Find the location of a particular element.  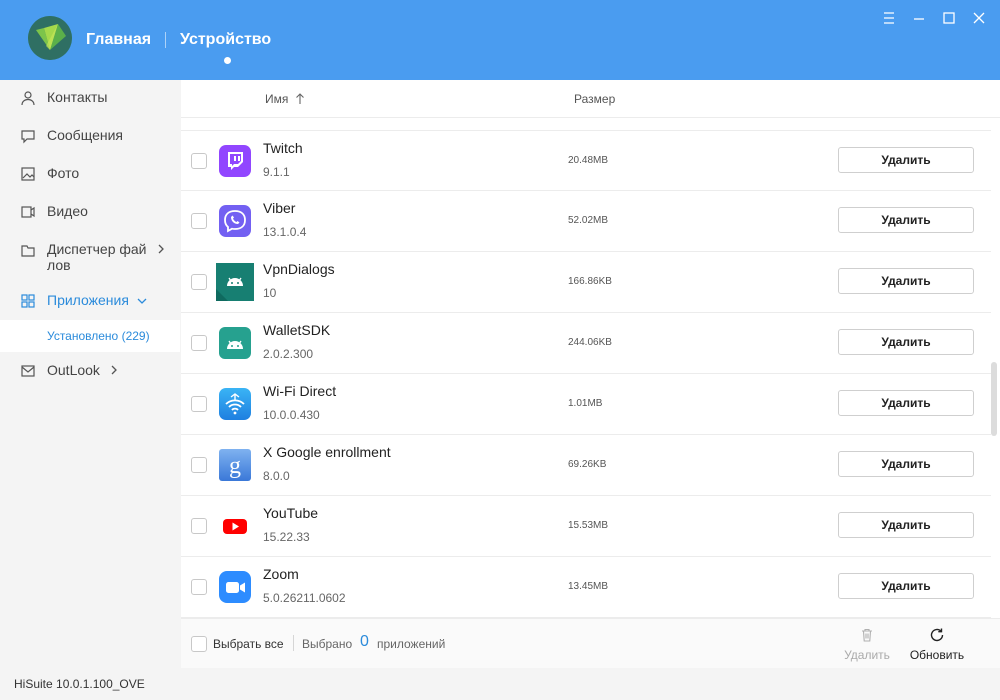

folder-icon is located at coordinates (28, 251).